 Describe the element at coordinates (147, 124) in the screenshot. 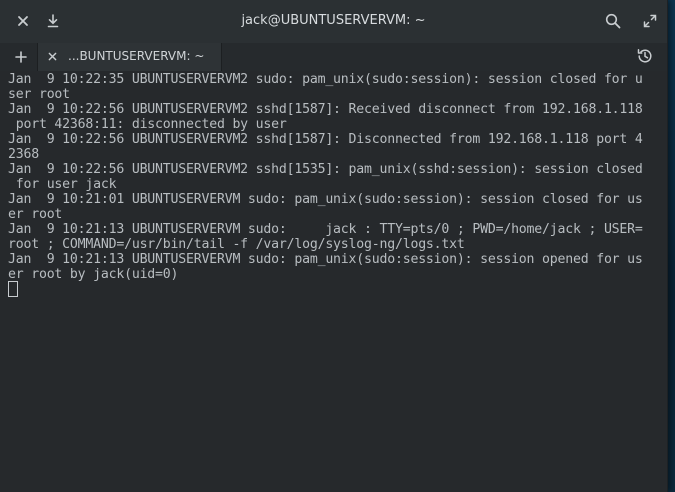

I see `log-line: port 42368:11: disconnected by user` at that location.